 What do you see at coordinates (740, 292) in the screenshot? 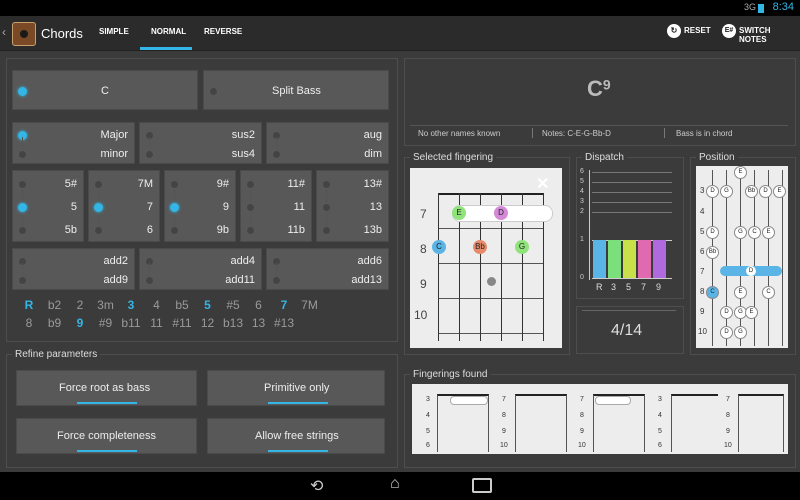
I see `pos-note-E: E` at bounding box center [740, 292].